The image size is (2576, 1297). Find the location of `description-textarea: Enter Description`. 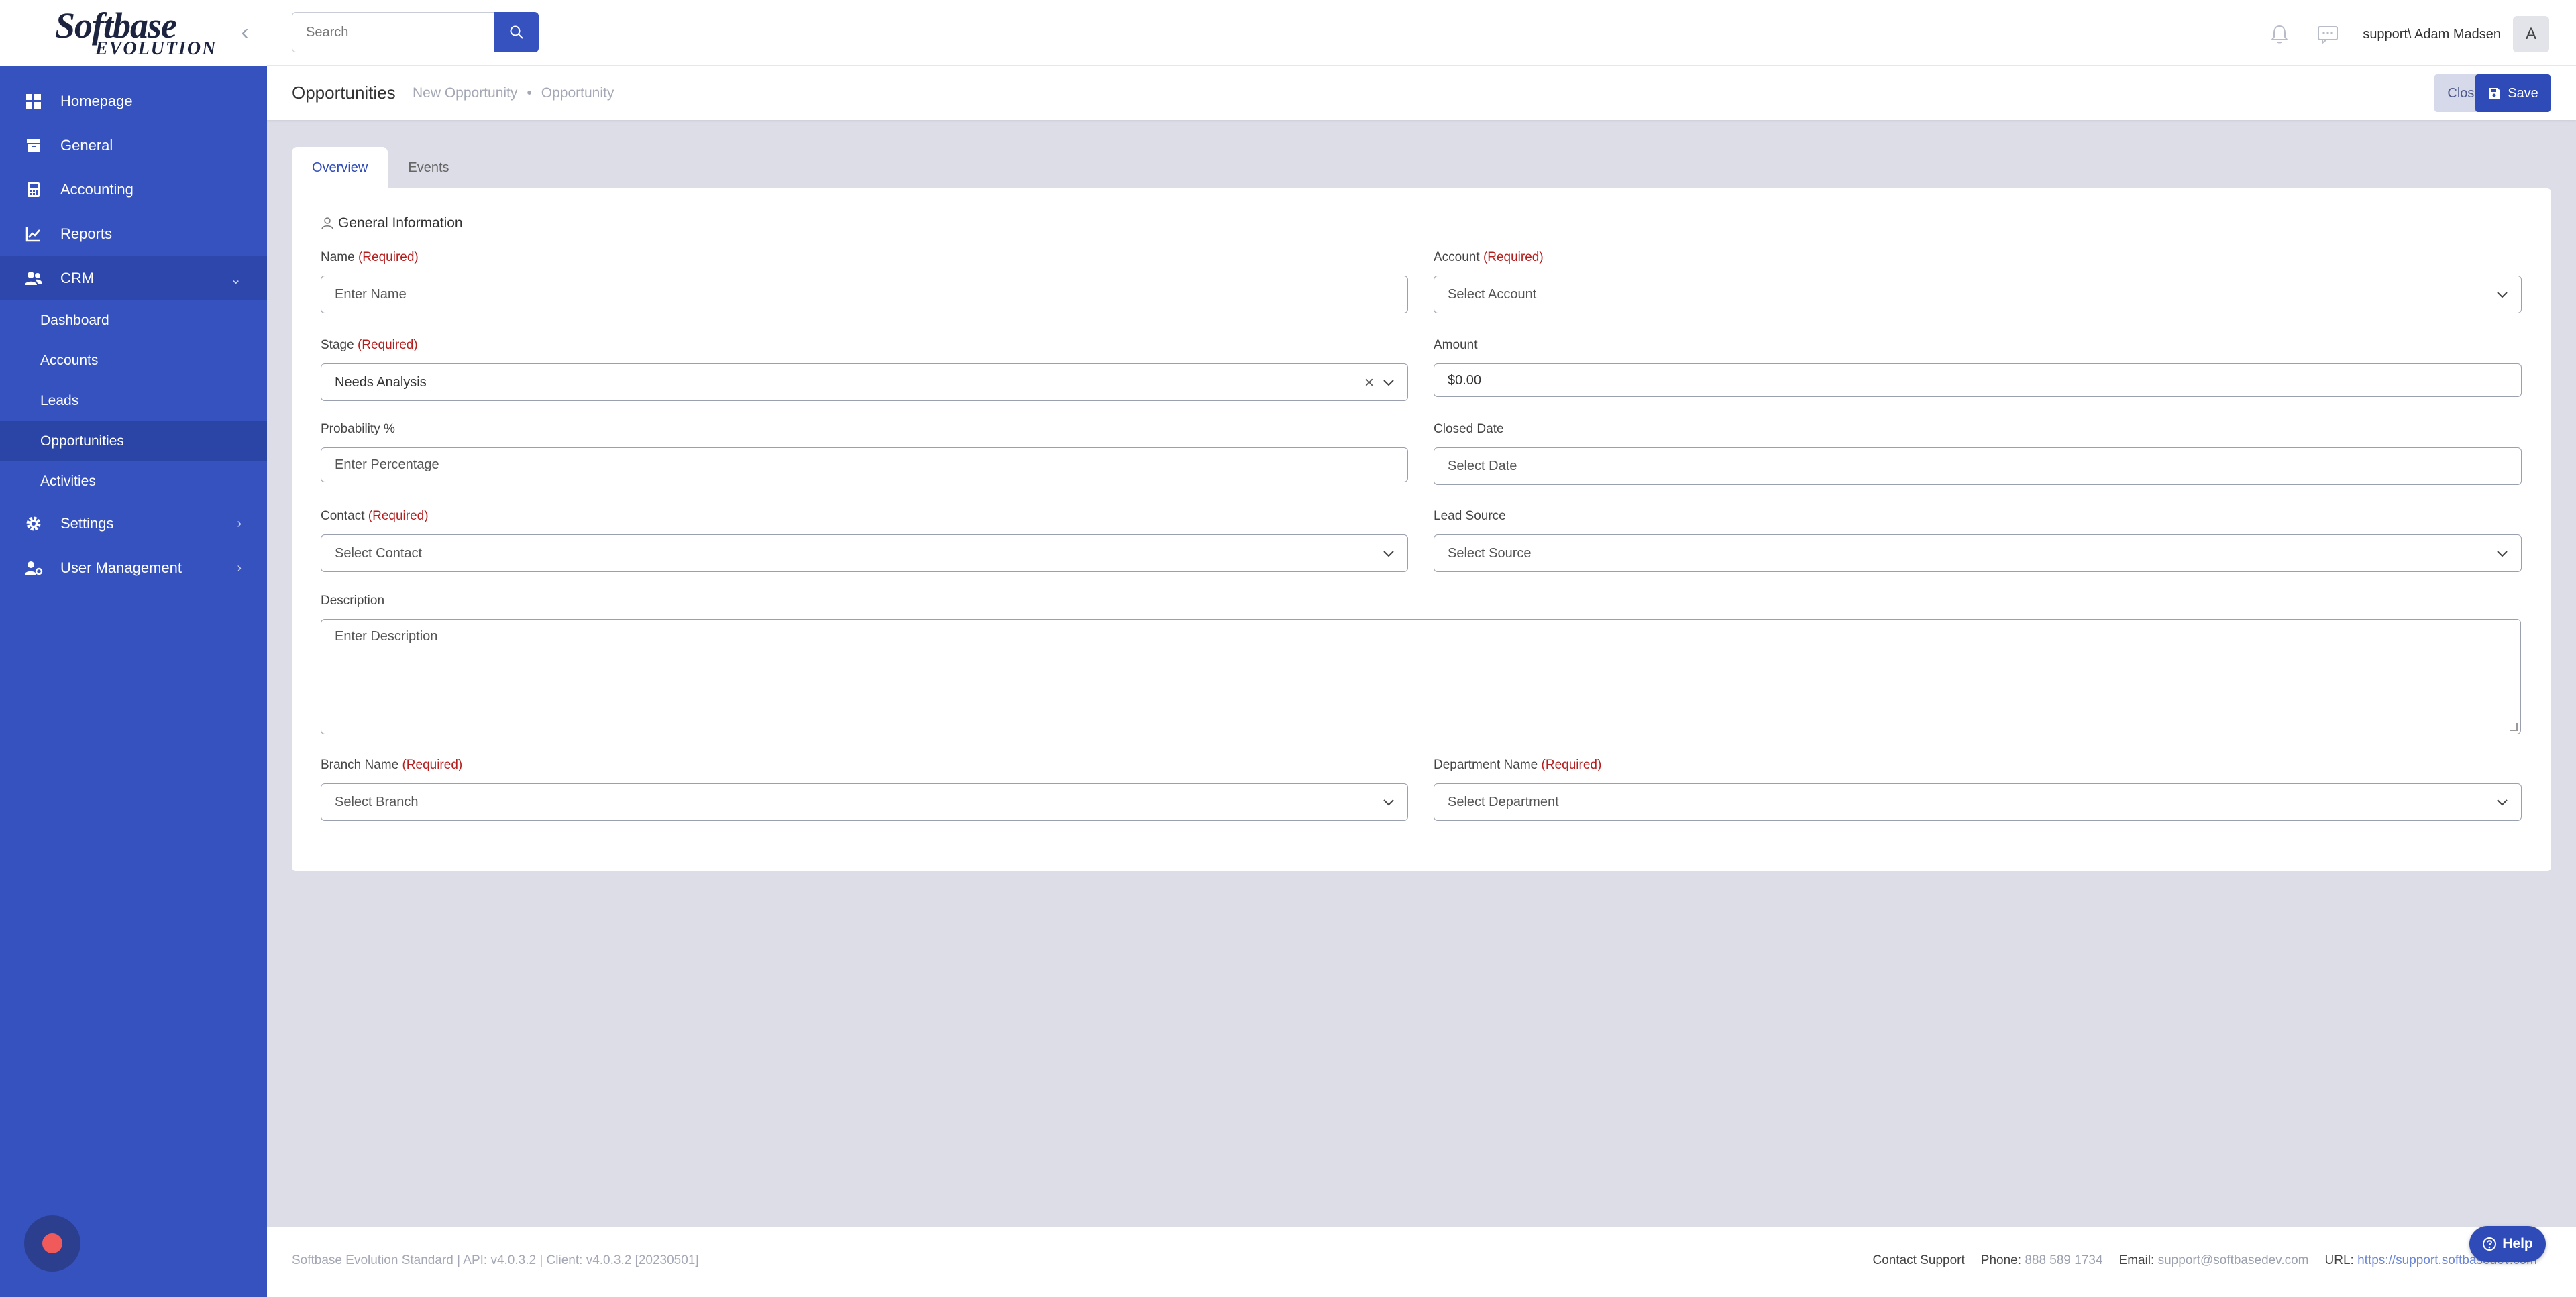

description-textarea: Enter Description is located at coordinates (1421, 676).